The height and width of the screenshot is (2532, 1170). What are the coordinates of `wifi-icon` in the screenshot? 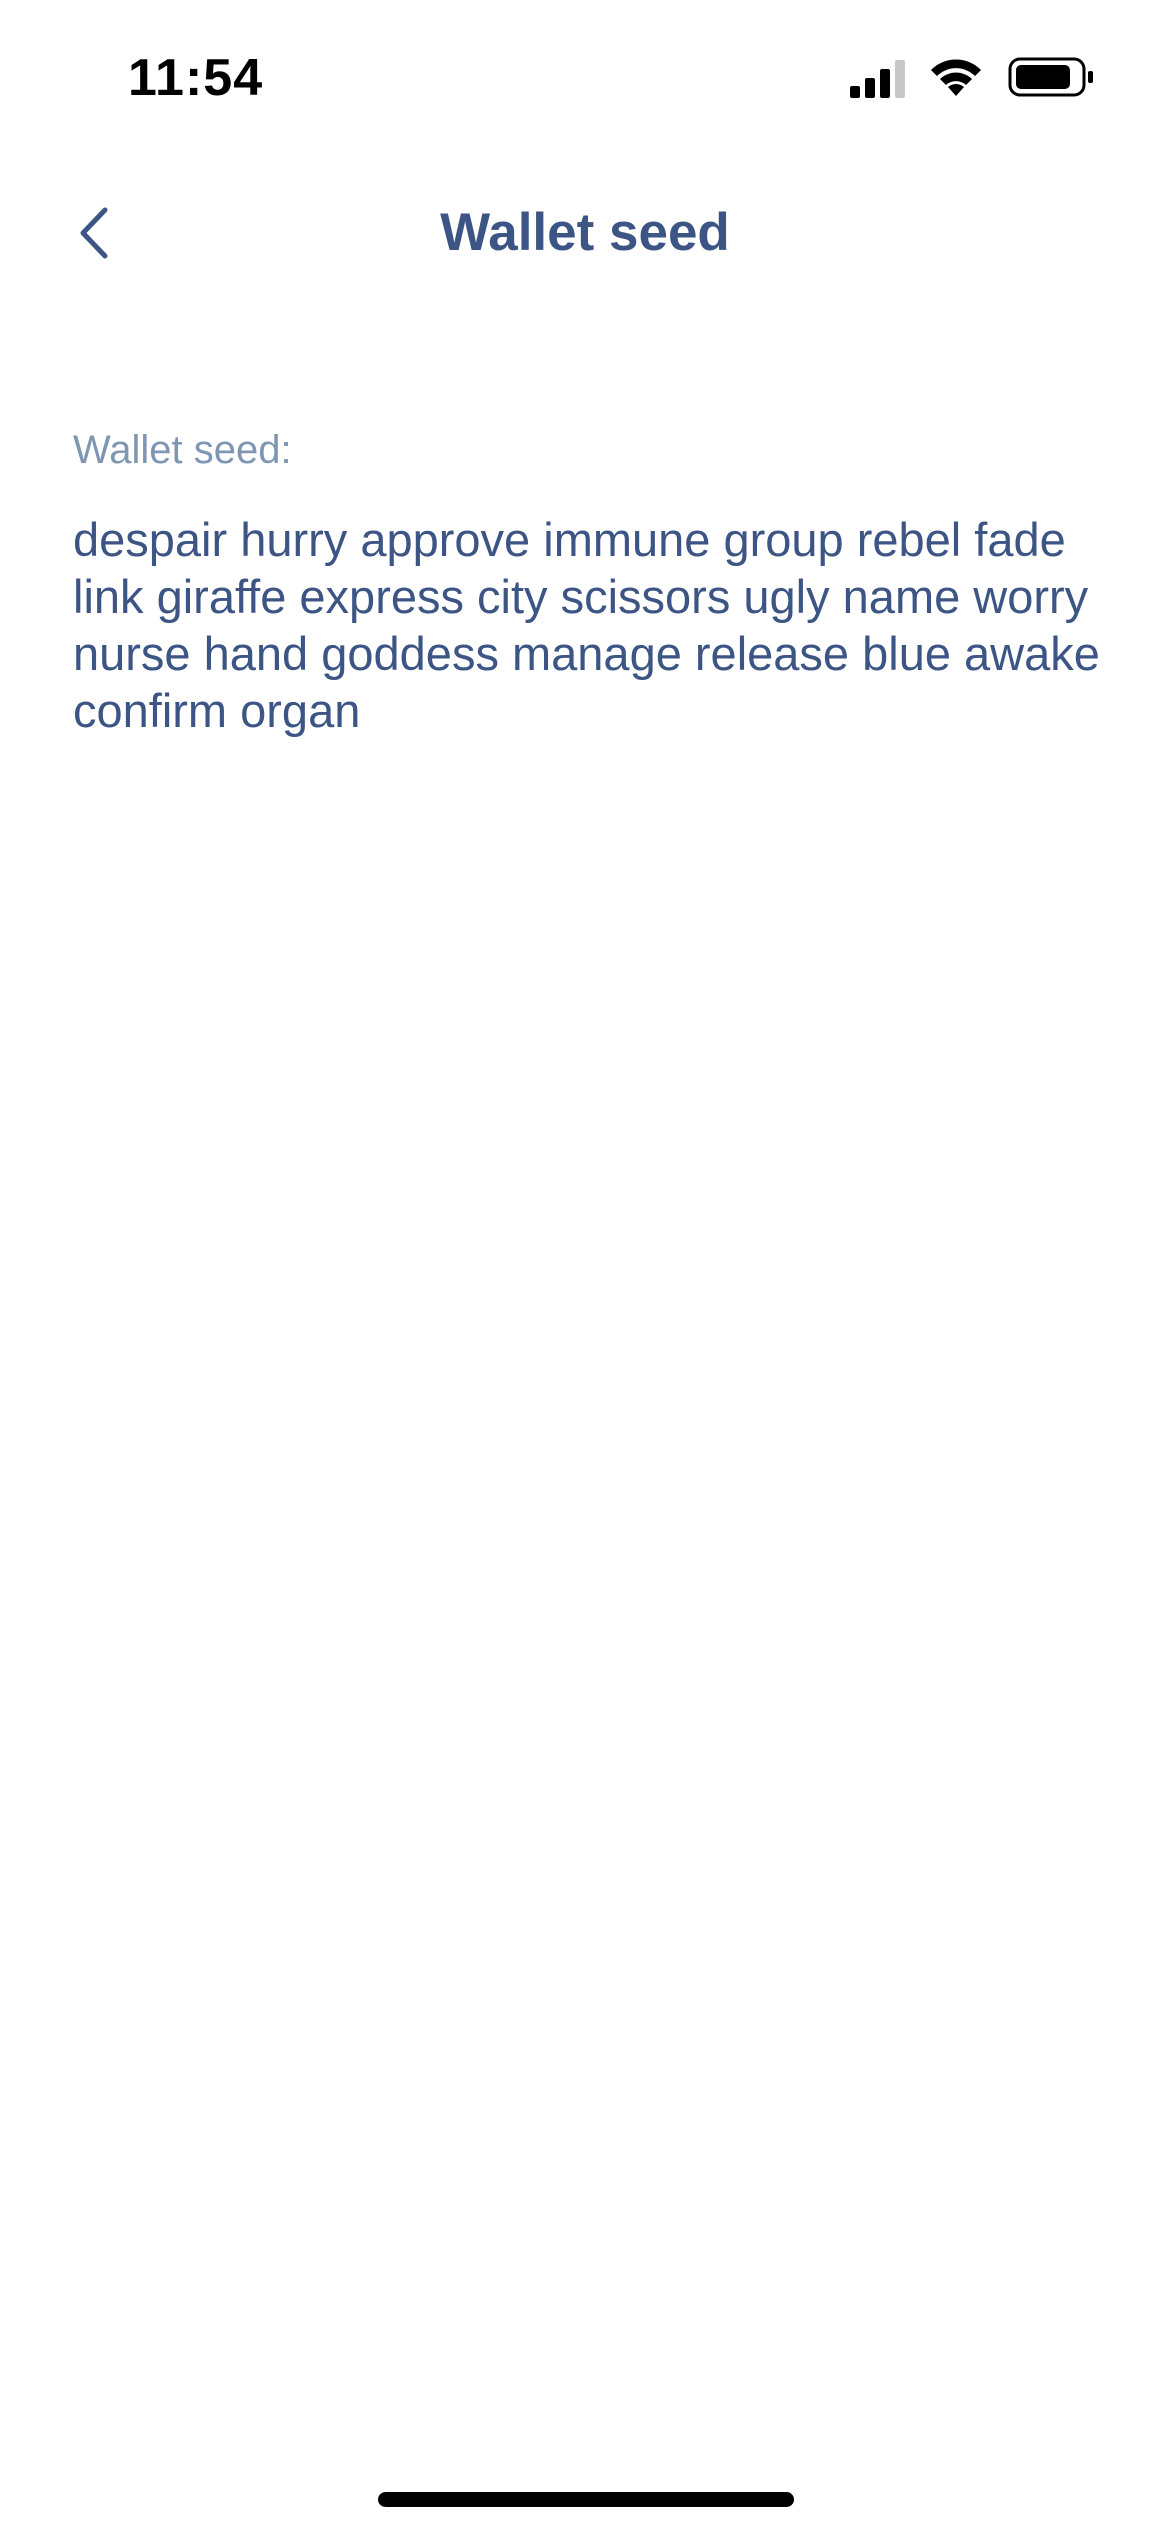 It's located at (956, 77).